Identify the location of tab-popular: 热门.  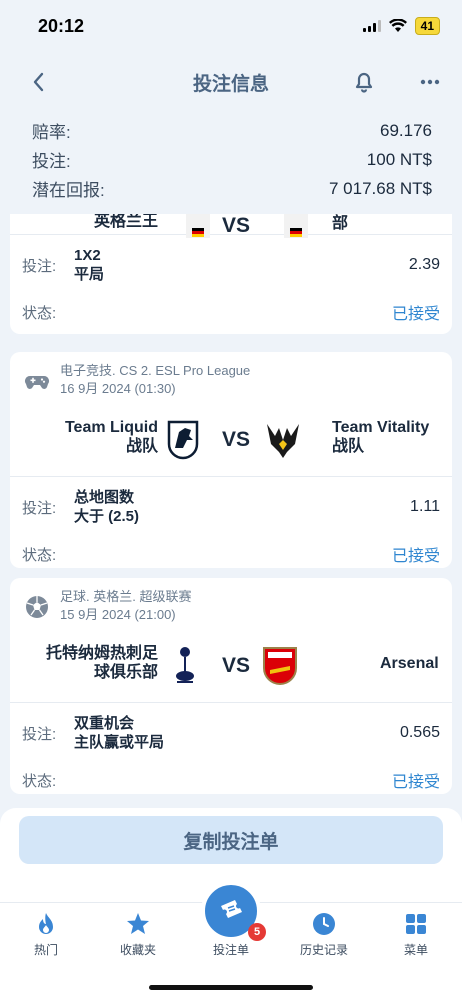
(46, 934).